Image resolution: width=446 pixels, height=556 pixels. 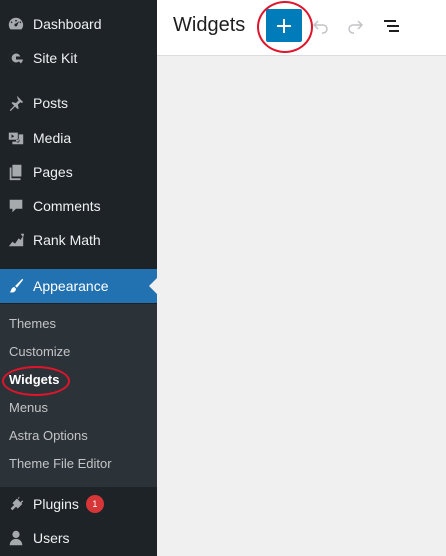 What do you see at coordinates (34, 380) in the screenshot?
I see `submenu-item-widgets: Widgets` at bounding box center [34, 380].